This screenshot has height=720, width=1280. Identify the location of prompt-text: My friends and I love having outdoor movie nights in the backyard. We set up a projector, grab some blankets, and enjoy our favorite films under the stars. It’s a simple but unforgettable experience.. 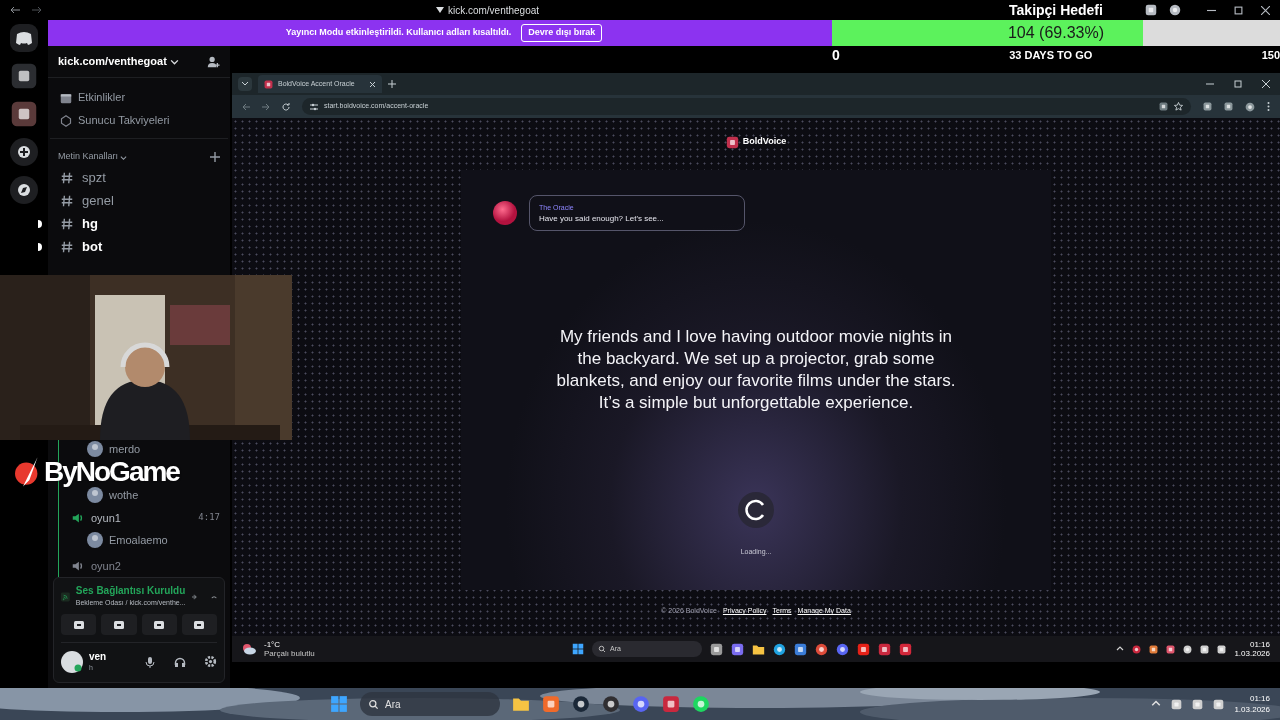
(756, 370).